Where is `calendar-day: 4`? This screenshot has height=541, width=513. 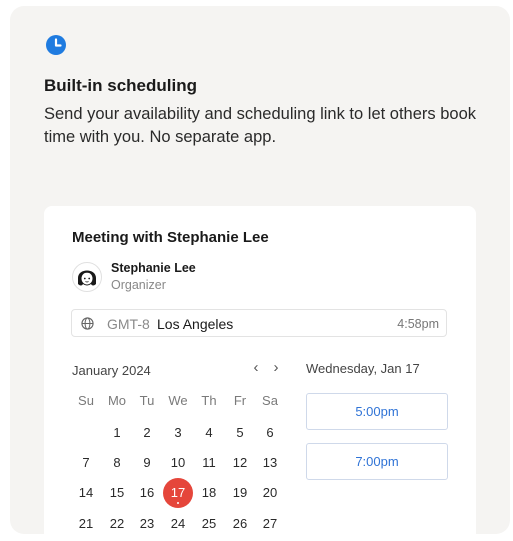
calendar-day: 4 is located at coordinates (209, 433).